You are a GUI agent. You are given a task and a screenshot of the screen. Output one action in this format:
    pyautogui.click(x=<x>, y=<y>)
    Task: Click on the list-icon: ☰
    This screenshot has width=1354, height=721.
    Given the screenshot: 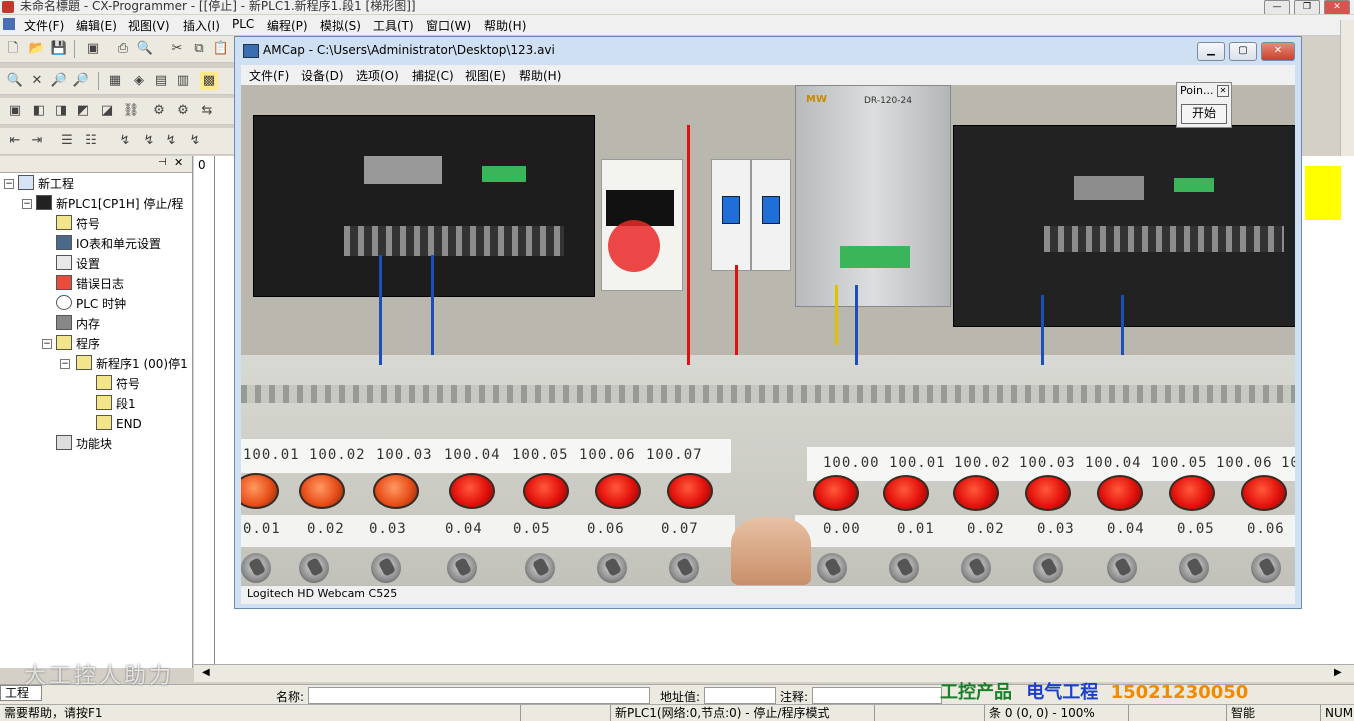 What is the action you would take?
    pyautogui.click(x=67, y=141)
    